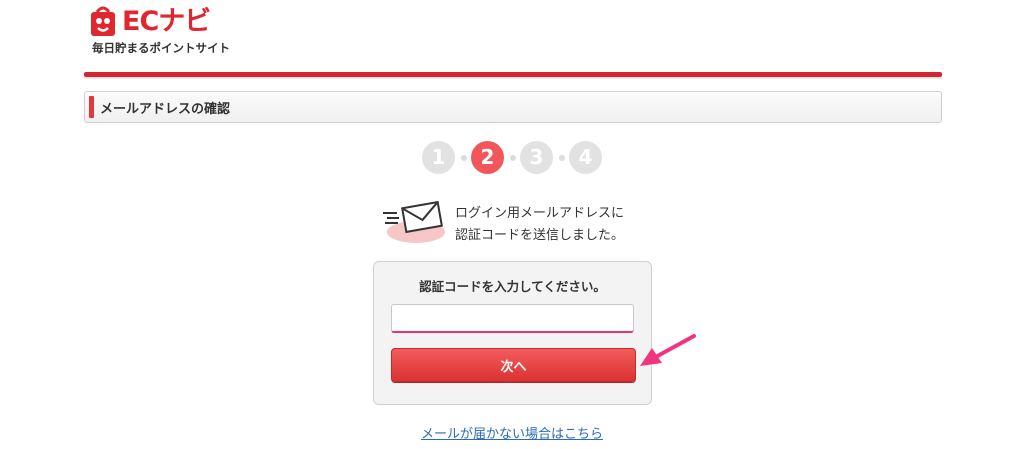 Image resolution: width=1024 pixels, height=449 pixels. I want to click on sent-message: ログイン用メールアドレスに 認証コードを送信しました。, so click(539, 225).